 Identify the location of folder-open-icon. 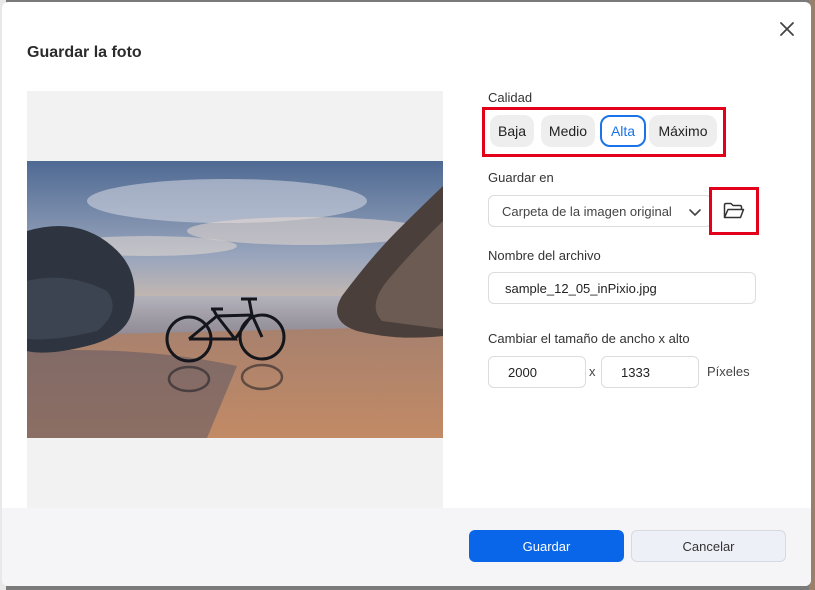
(734, 210).